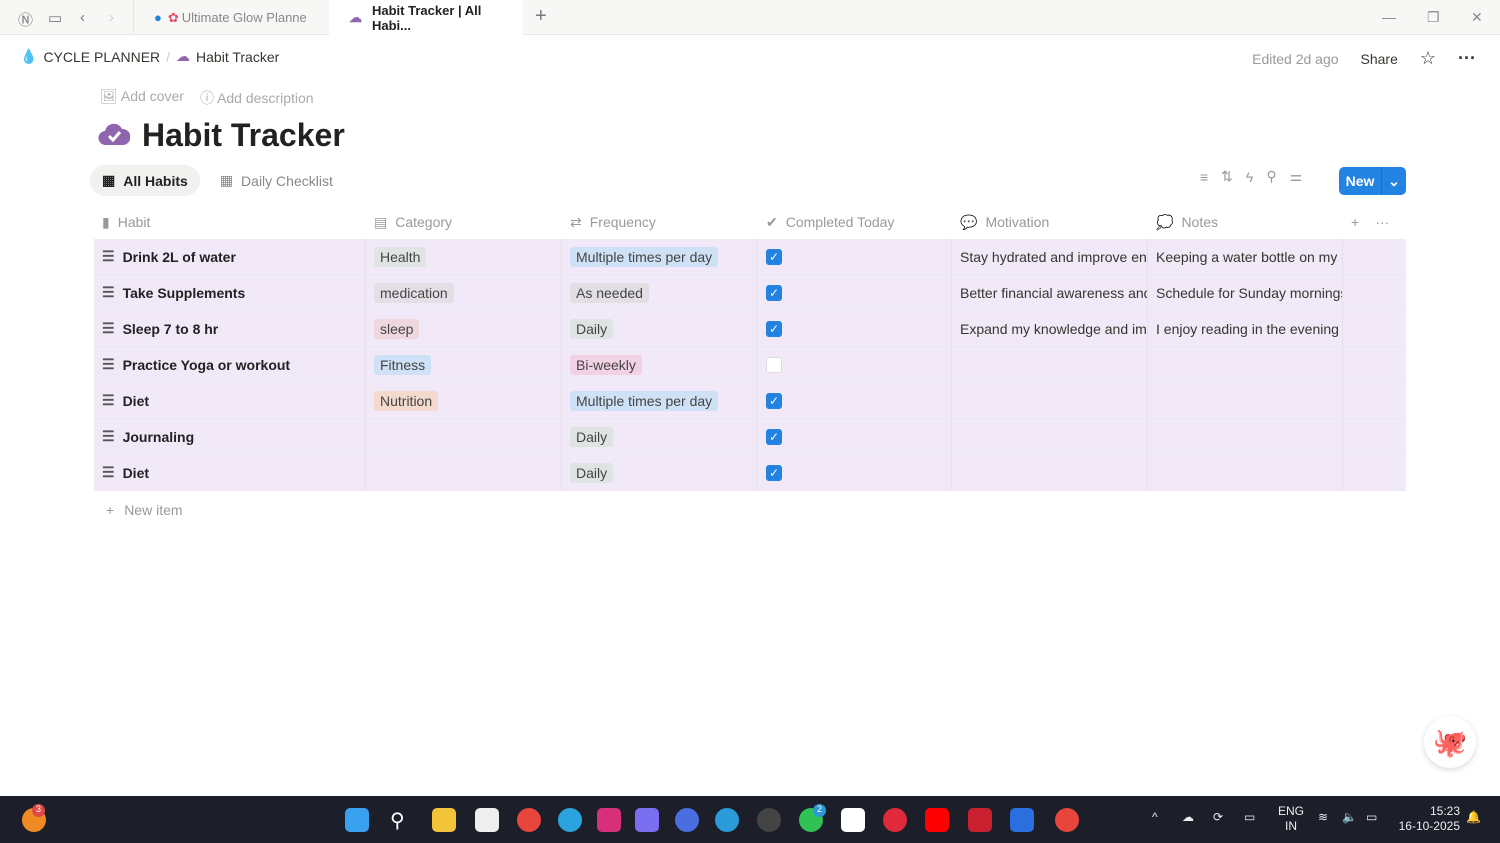 The width and height of the screenshot is (1500, 843). Describe the element at coordinates (230, 292) in the screenshot. I see `habit-cell: ☰ Take Supplements` at that location.